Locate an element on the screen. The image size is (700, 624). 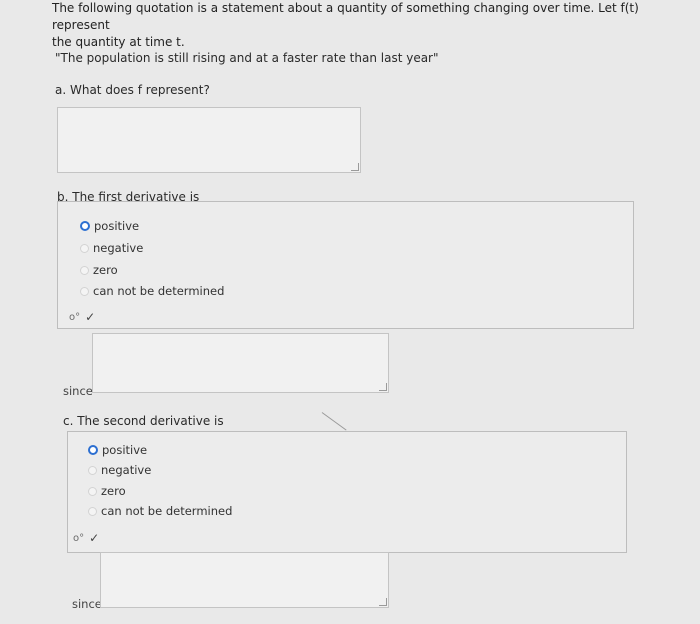
check-answer-b: o° ✓ is located at coordinates (82, 317).